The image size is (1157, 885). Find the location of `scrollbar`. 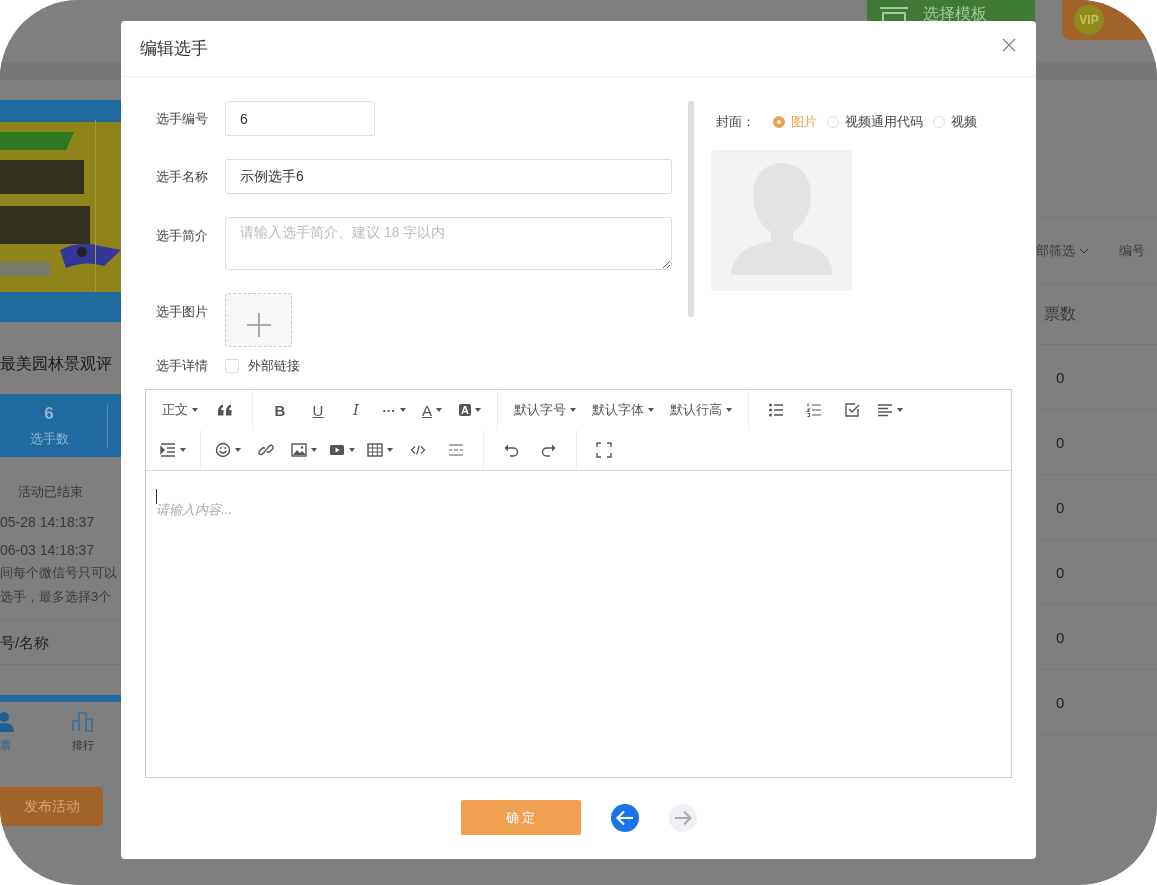

scrollbar is located at coordinates (691, 209).